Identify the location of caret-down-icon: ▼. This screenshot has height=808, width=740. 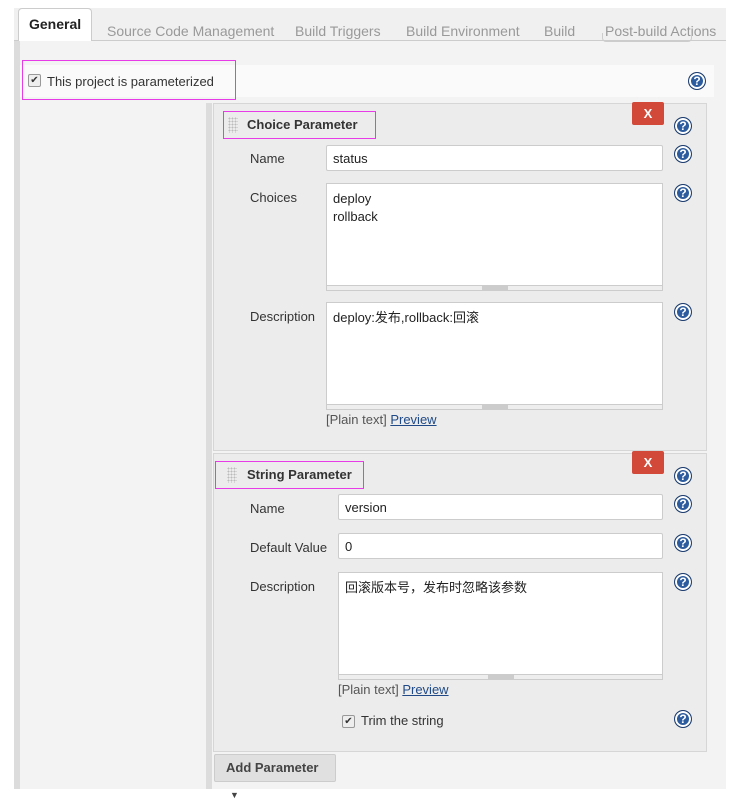
(234, 795).